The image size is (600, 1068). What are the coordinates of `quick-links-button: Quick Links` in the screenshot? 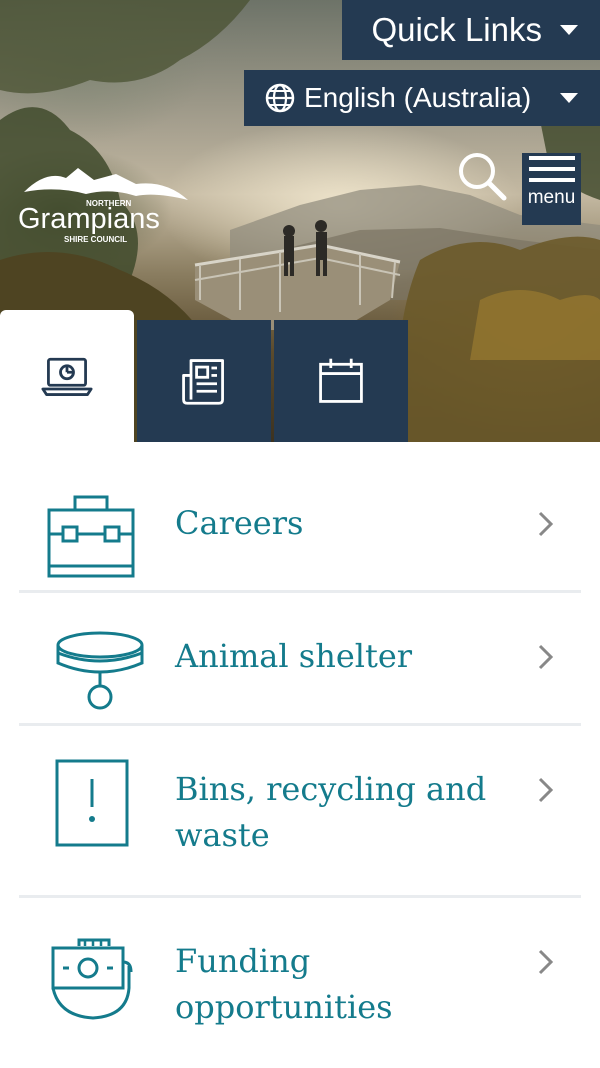 It's located at (471, 30).